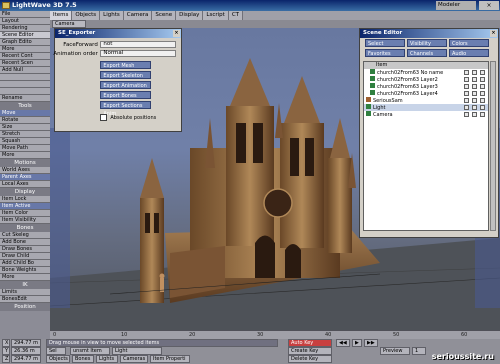  What do you see at coordinates (125, 109) in the screenshot?
I see `export-button-export-sections-anim: Export Sections Anim` at bounding box center [125, 109].